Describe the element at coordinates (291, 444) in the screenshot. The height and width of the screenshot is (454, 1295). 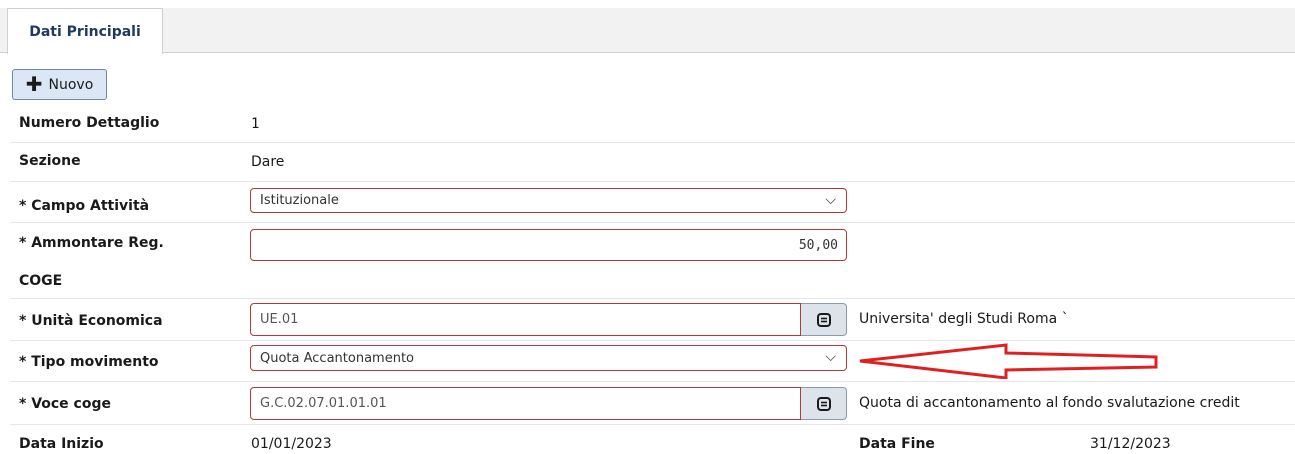
I see `data-inizio-value: 01/01/2023` at that location.